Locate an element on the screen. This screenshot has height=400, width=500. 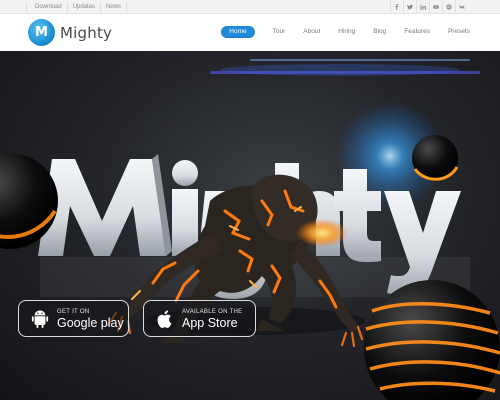
apple-icon is located at coordinates (164, 318).